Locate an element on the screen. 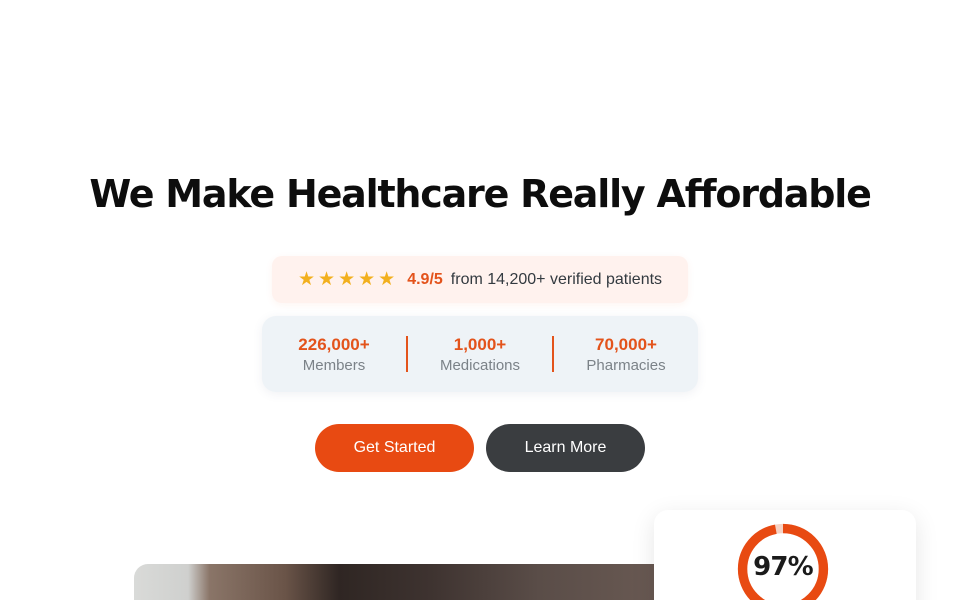  rating-description: from 14,200+ verified patients is located at coordinates (556, 279).